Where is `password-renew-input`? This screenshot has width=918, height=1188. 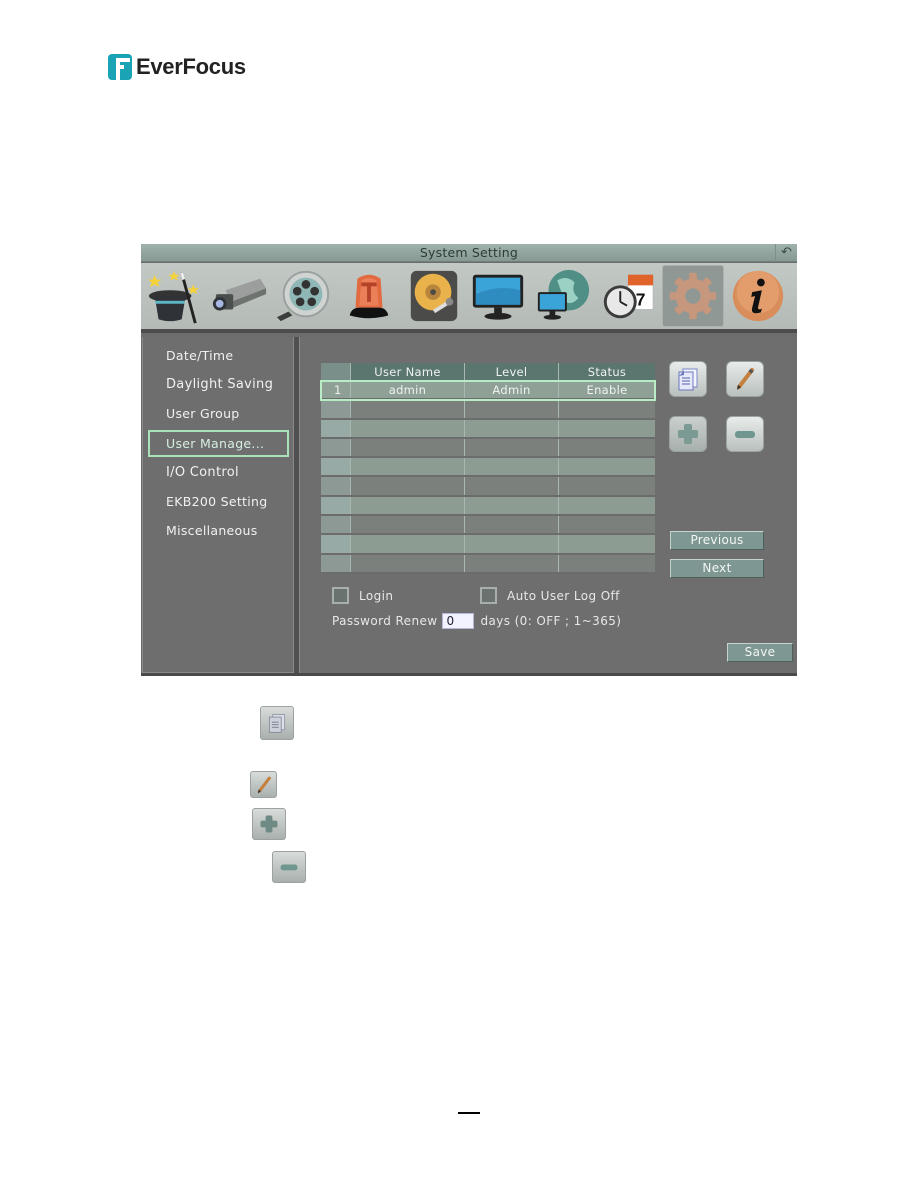 password-renew-input is located at coordinates (458, 621).